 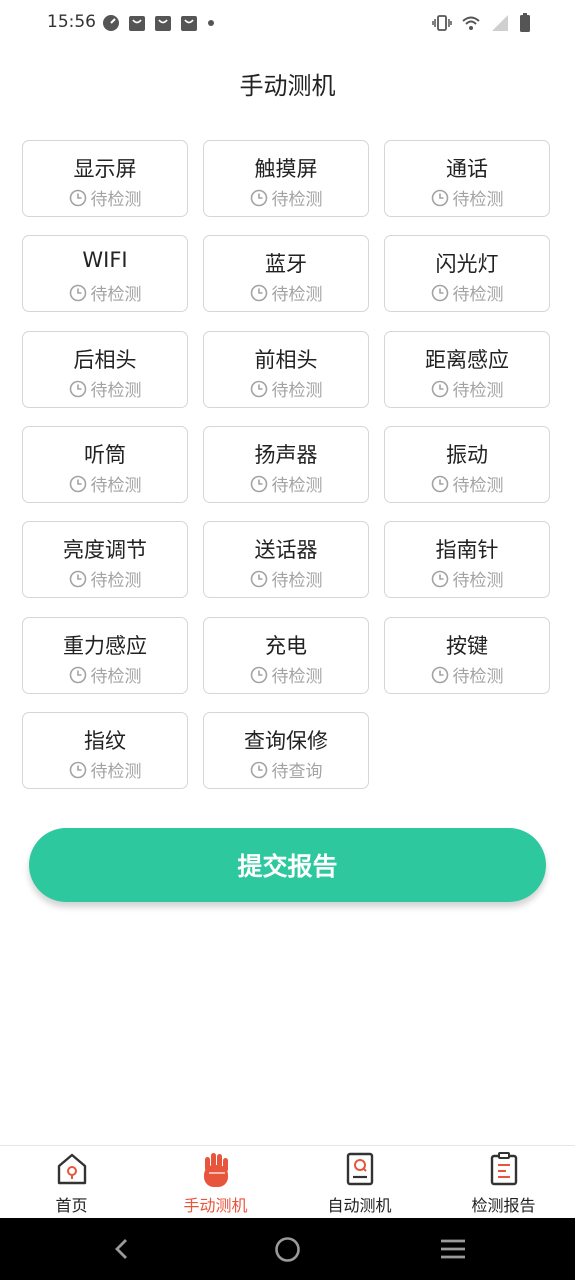 What do you see at coordinates (105, 169) in the screenshot?
I see `test-item-name: 显示屏` at bounding box center [105, 169].